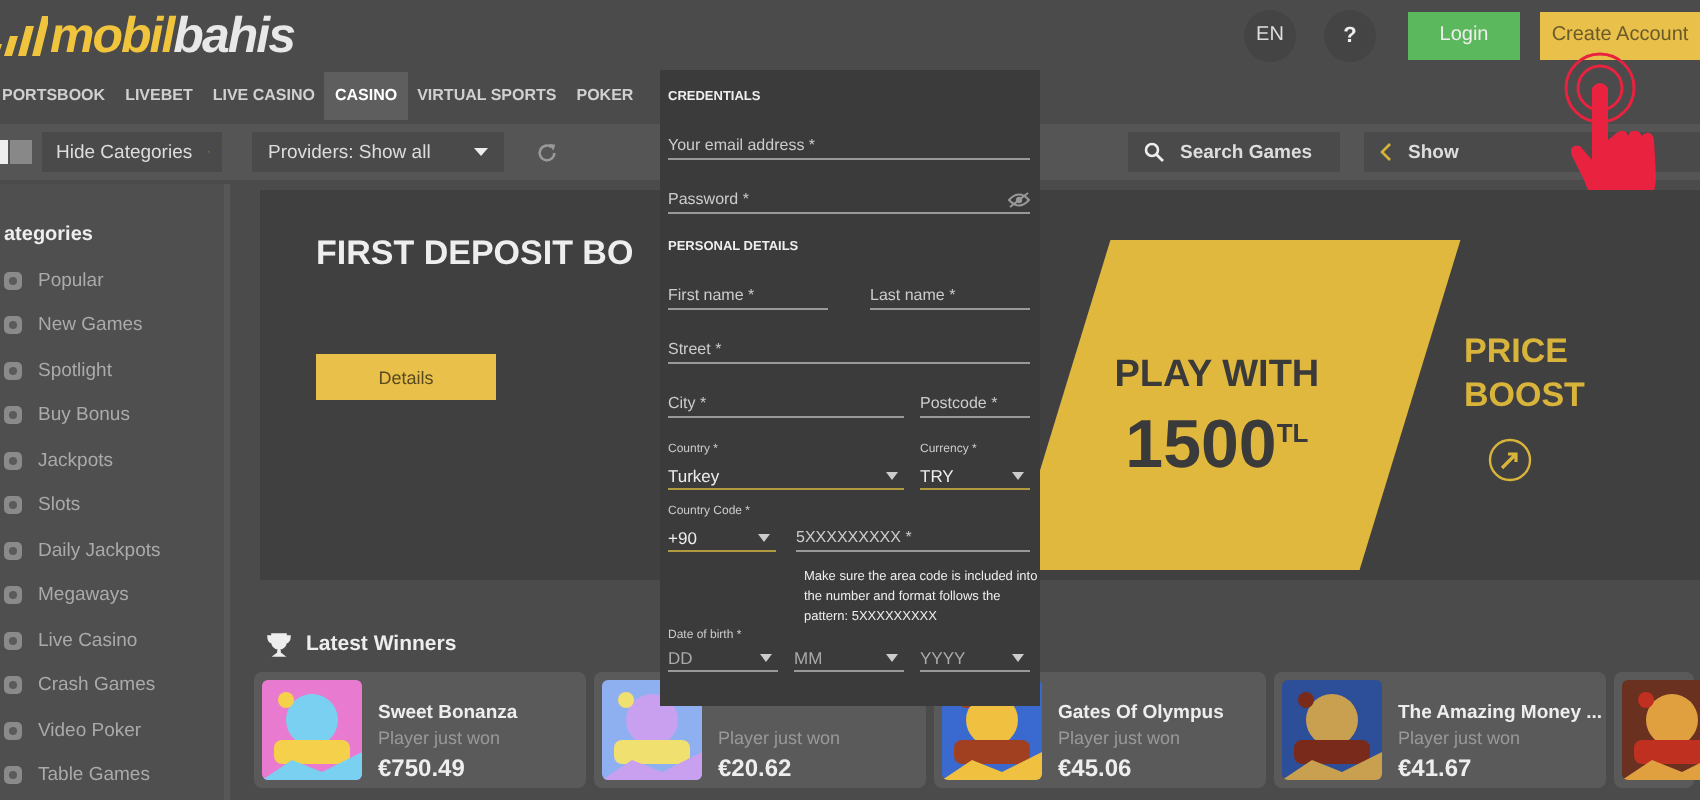 The width and height of the screenshot is (1700, 800). What do you see at coordinates (1517, 352) in the screenshot?
I see `promo-text: PRICE` at bounding box center [1517, 352].